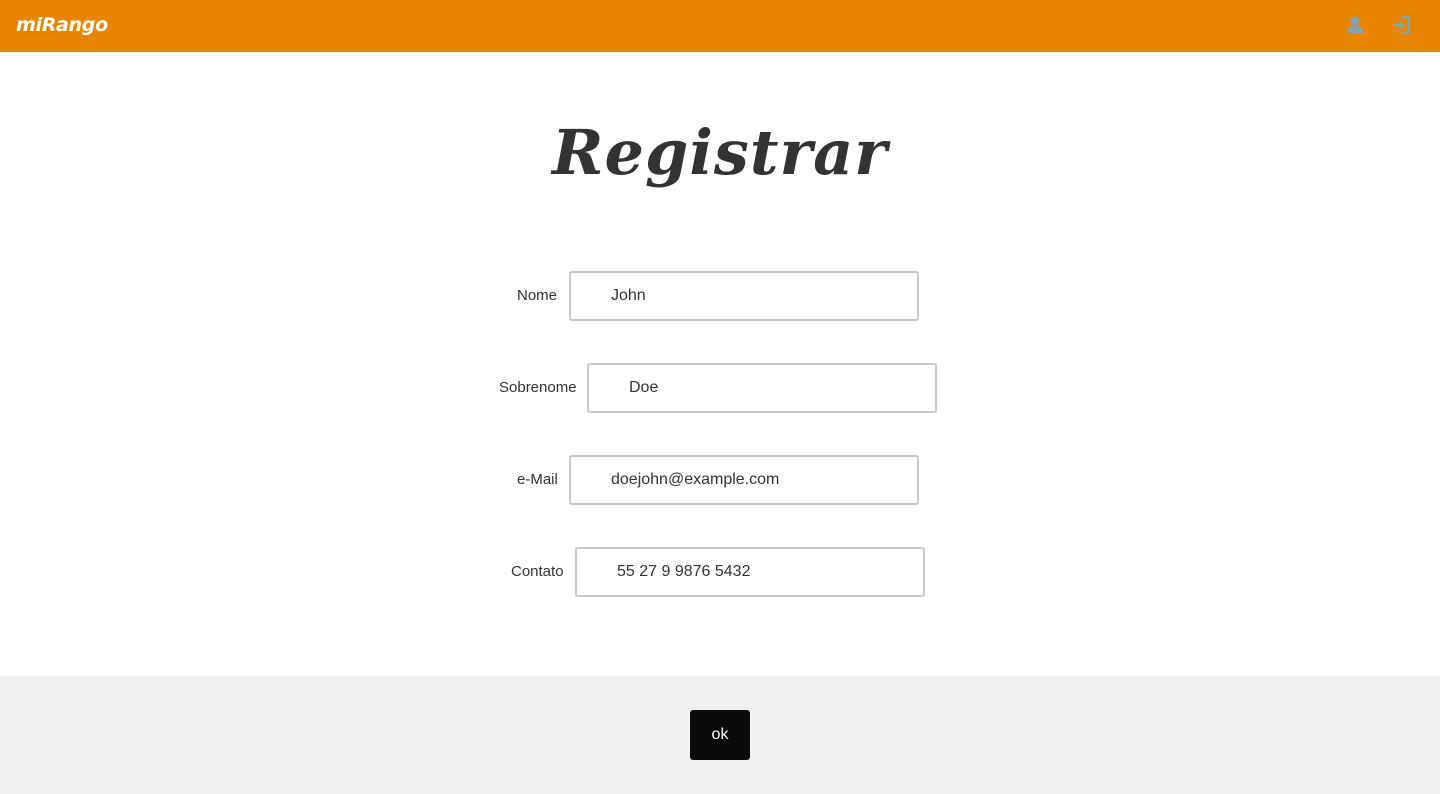  What do you see at coordinates (762, 388) in the screenshot?
I see `sobrenome-input` at bounding box center [762, 388].